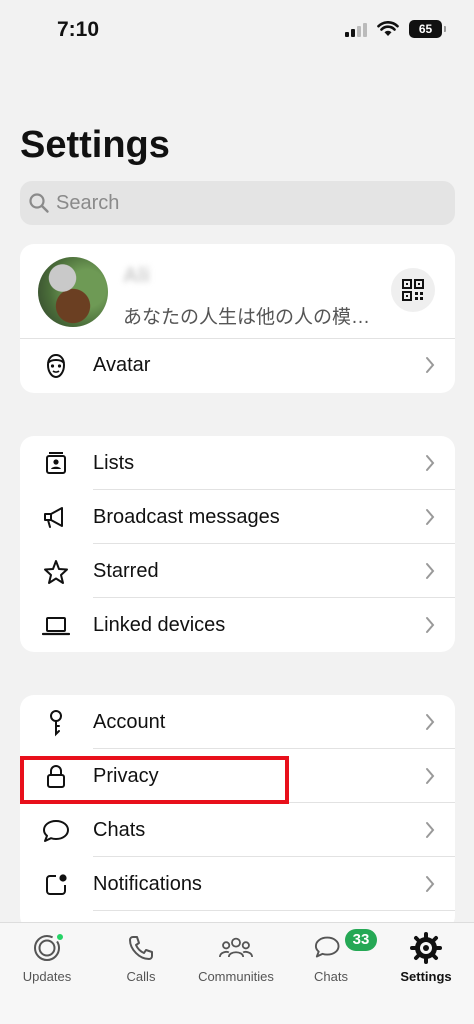  Describe the element at coordinates (122, 364) in the screenshot. I see `settings-row-label: Avatar` at that location.